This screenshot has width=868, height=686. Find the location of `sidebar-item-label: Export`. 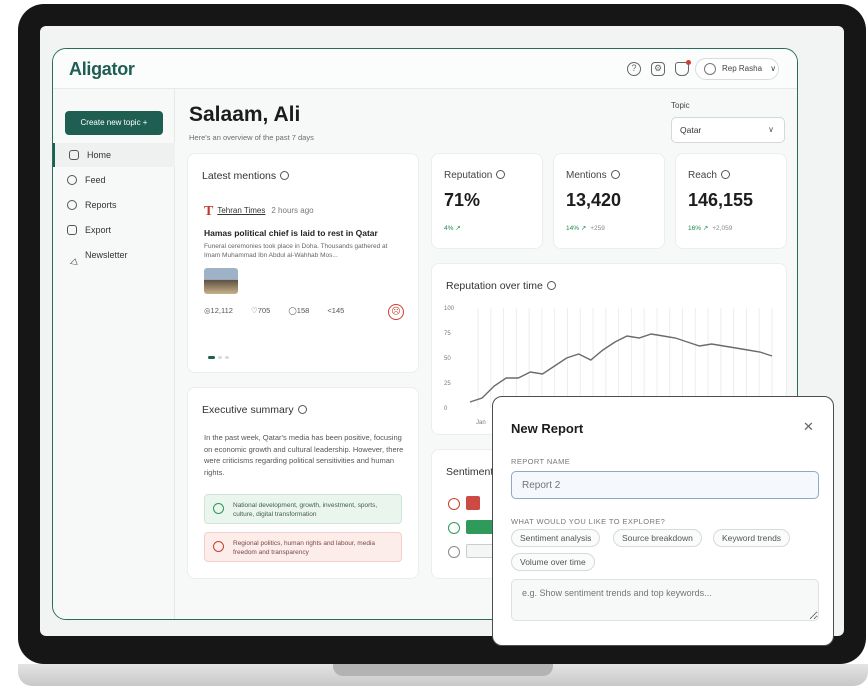

sidebar-item-label: Export is located at coordinates (98, 230).